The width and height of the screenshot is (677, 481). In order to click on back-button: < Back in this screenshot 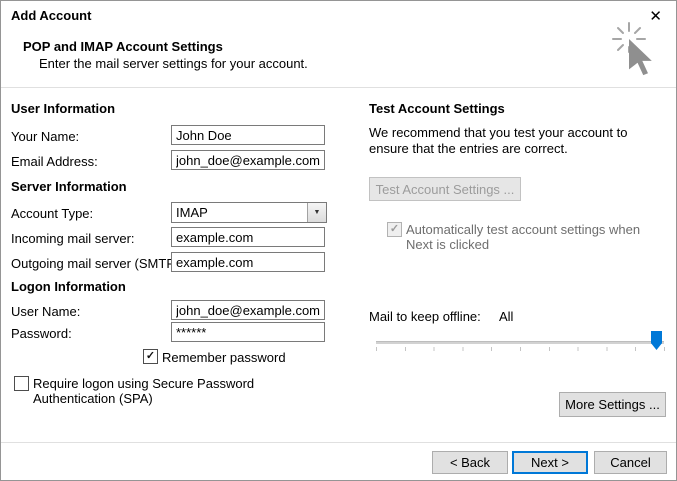, I will do `click(470, 462)`.